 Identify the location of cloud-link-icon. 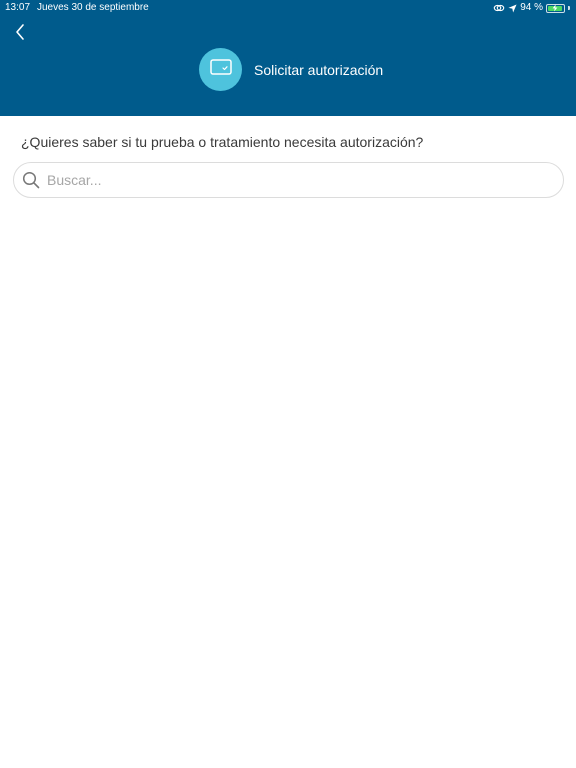
(499, 8).